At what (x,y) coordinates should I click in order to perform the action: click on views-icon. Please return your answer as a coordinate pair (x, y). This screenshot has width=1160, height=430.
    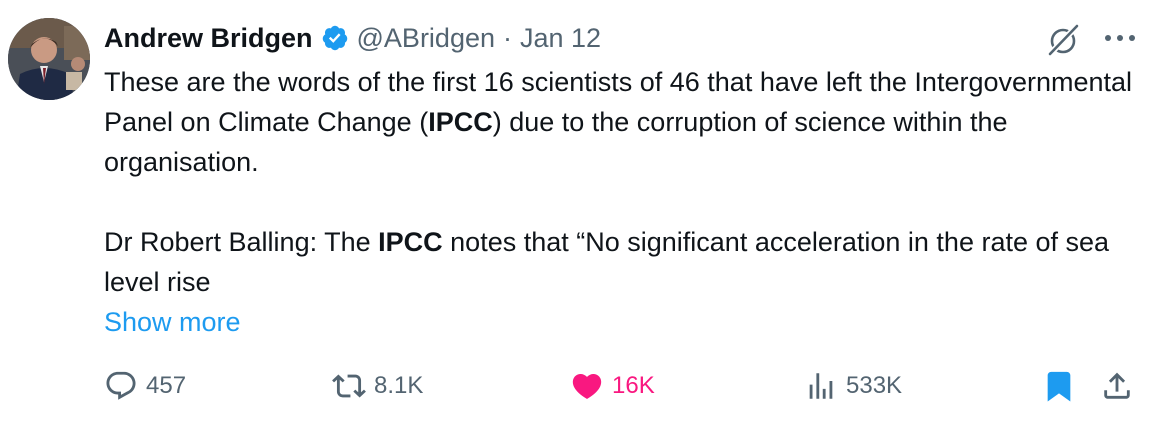
    Looking at the image, I should click on (821, 386).